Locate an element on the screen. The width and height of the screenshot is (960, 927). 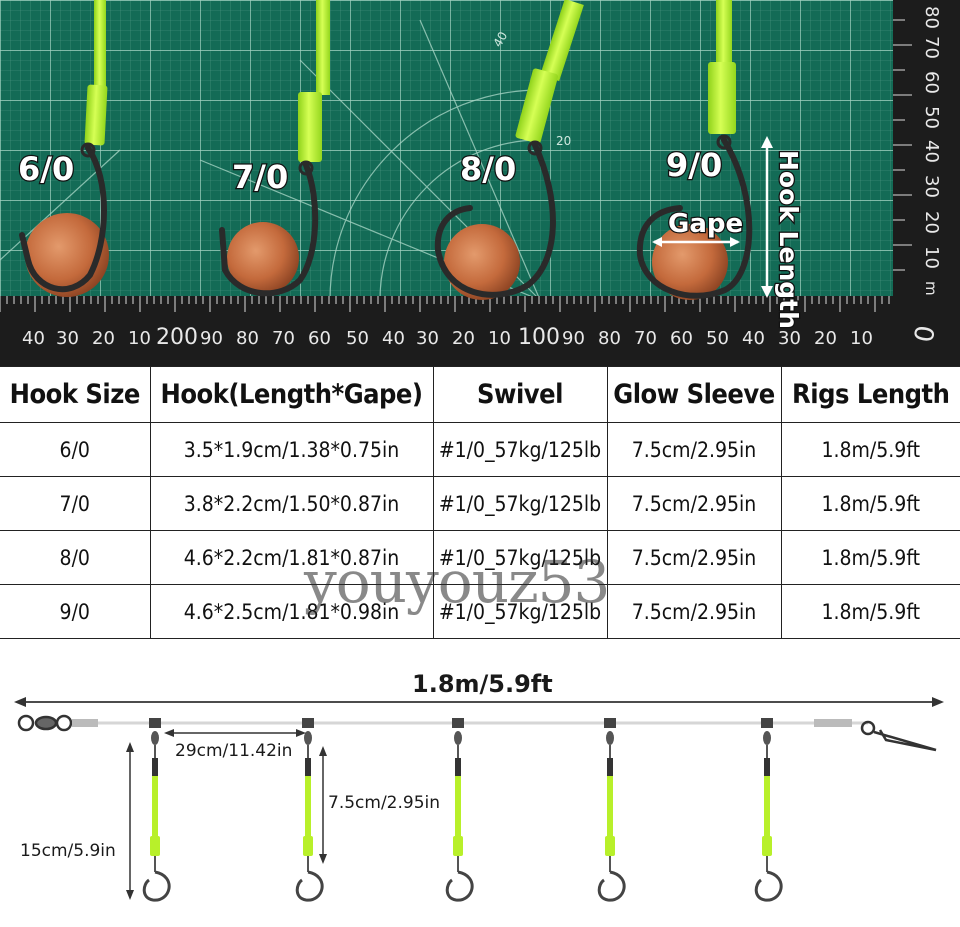
mat-number: 20 is located at coordinates (563, 141).